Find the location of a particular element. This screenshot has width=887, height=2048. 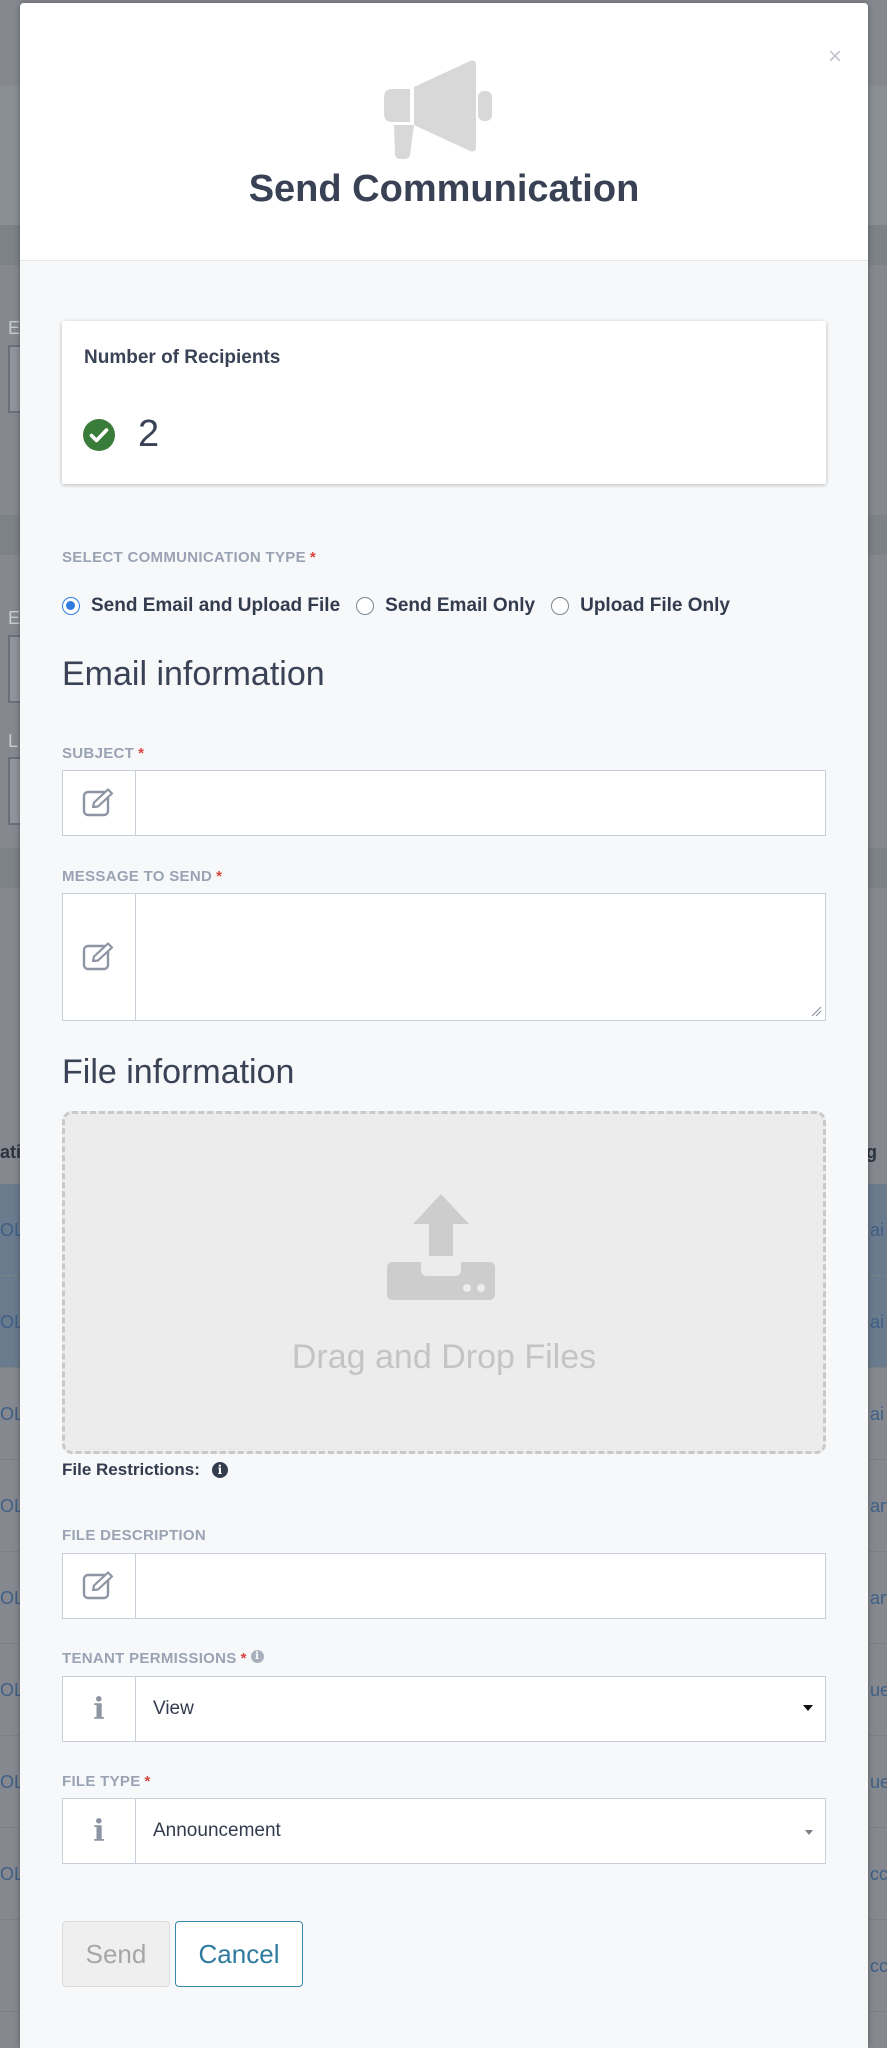

subject-label-text: SUBJECT is located at coordinates (98, 753).